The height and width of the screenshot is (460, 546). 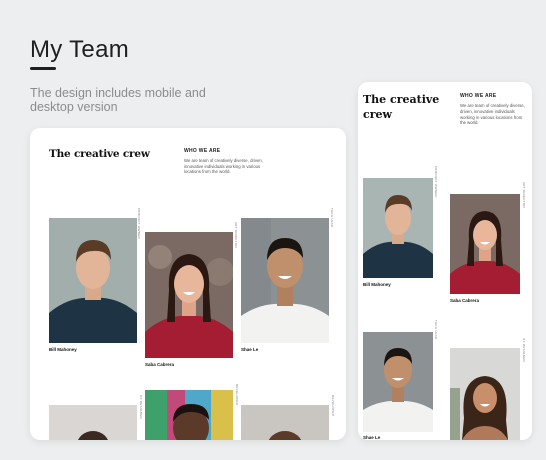 I want to click on page-title: My Team, so click(x=80, y=49).